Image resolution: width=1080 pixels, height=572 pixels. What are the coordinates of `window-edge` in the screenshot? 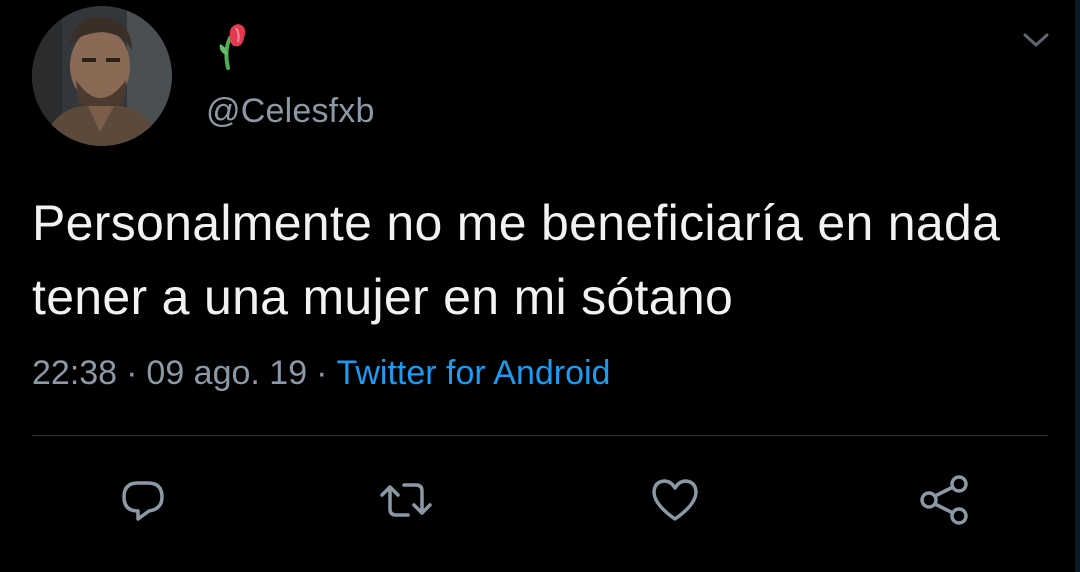 It's located at (1077, 286).